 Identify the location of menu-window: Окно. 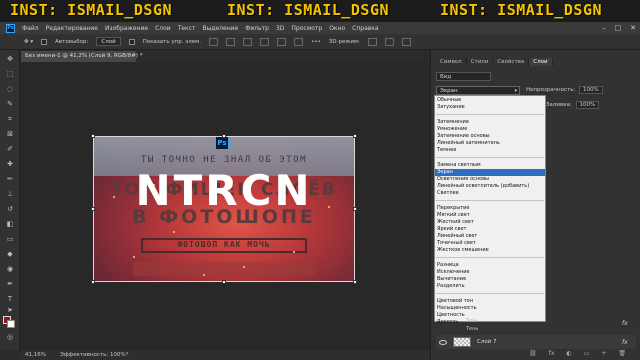
(337, 28).